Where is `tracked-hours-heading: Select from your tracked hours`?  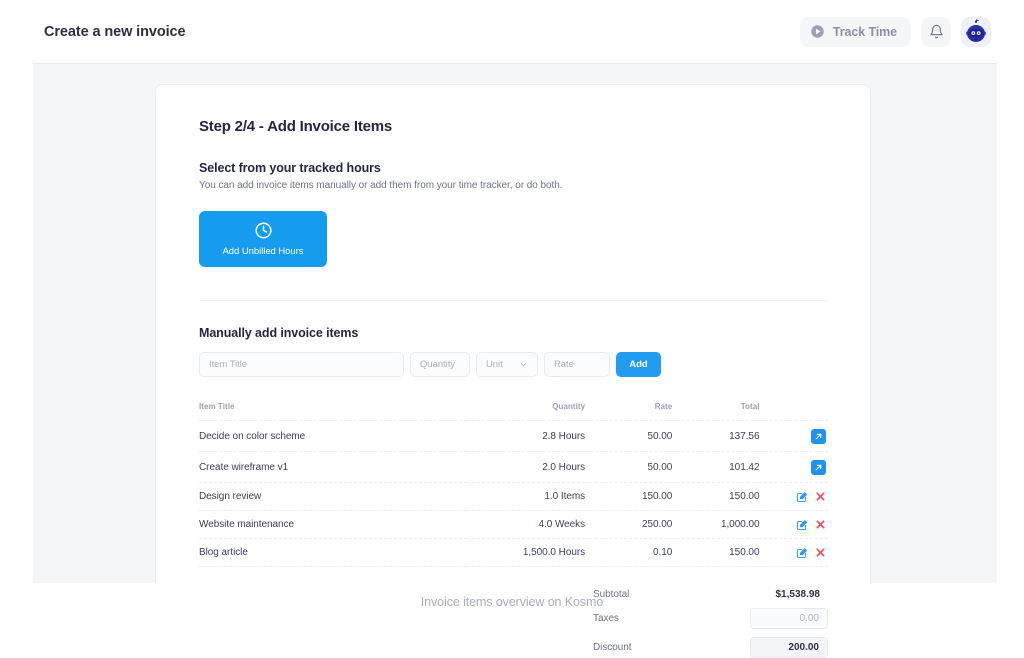
tracked-hours-heading: Select from your tracked hours is located at coordinates (290, 168).